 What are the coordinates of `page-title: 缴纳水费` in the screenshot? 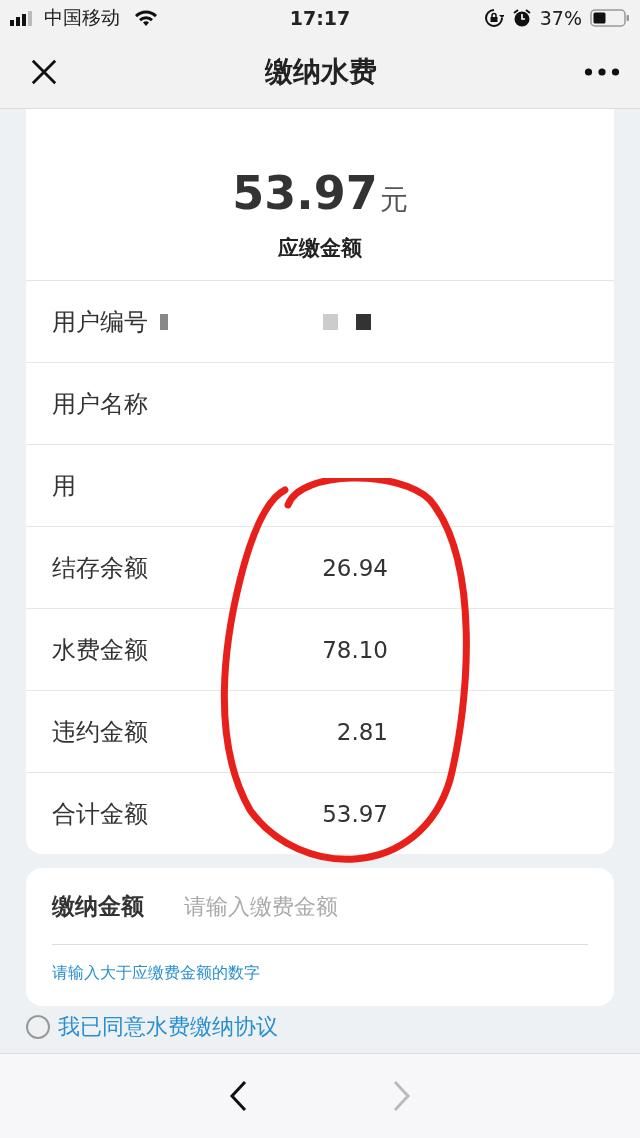 It's located at (321, 72).